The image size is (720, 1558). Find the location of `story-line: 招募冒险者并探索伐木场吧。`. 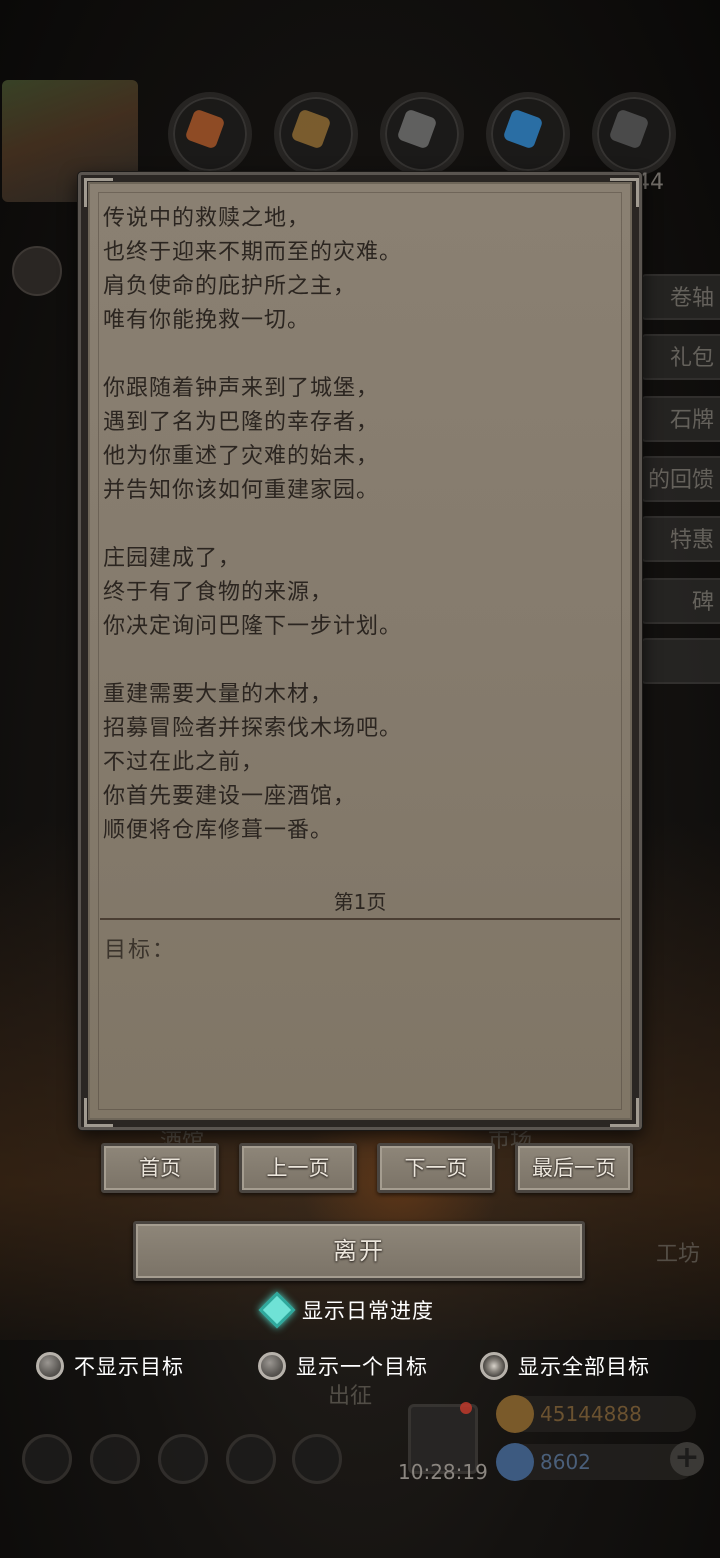

story-line: 招募冒险者并探索伐木场吧。 is located at coordinates (253, 728).